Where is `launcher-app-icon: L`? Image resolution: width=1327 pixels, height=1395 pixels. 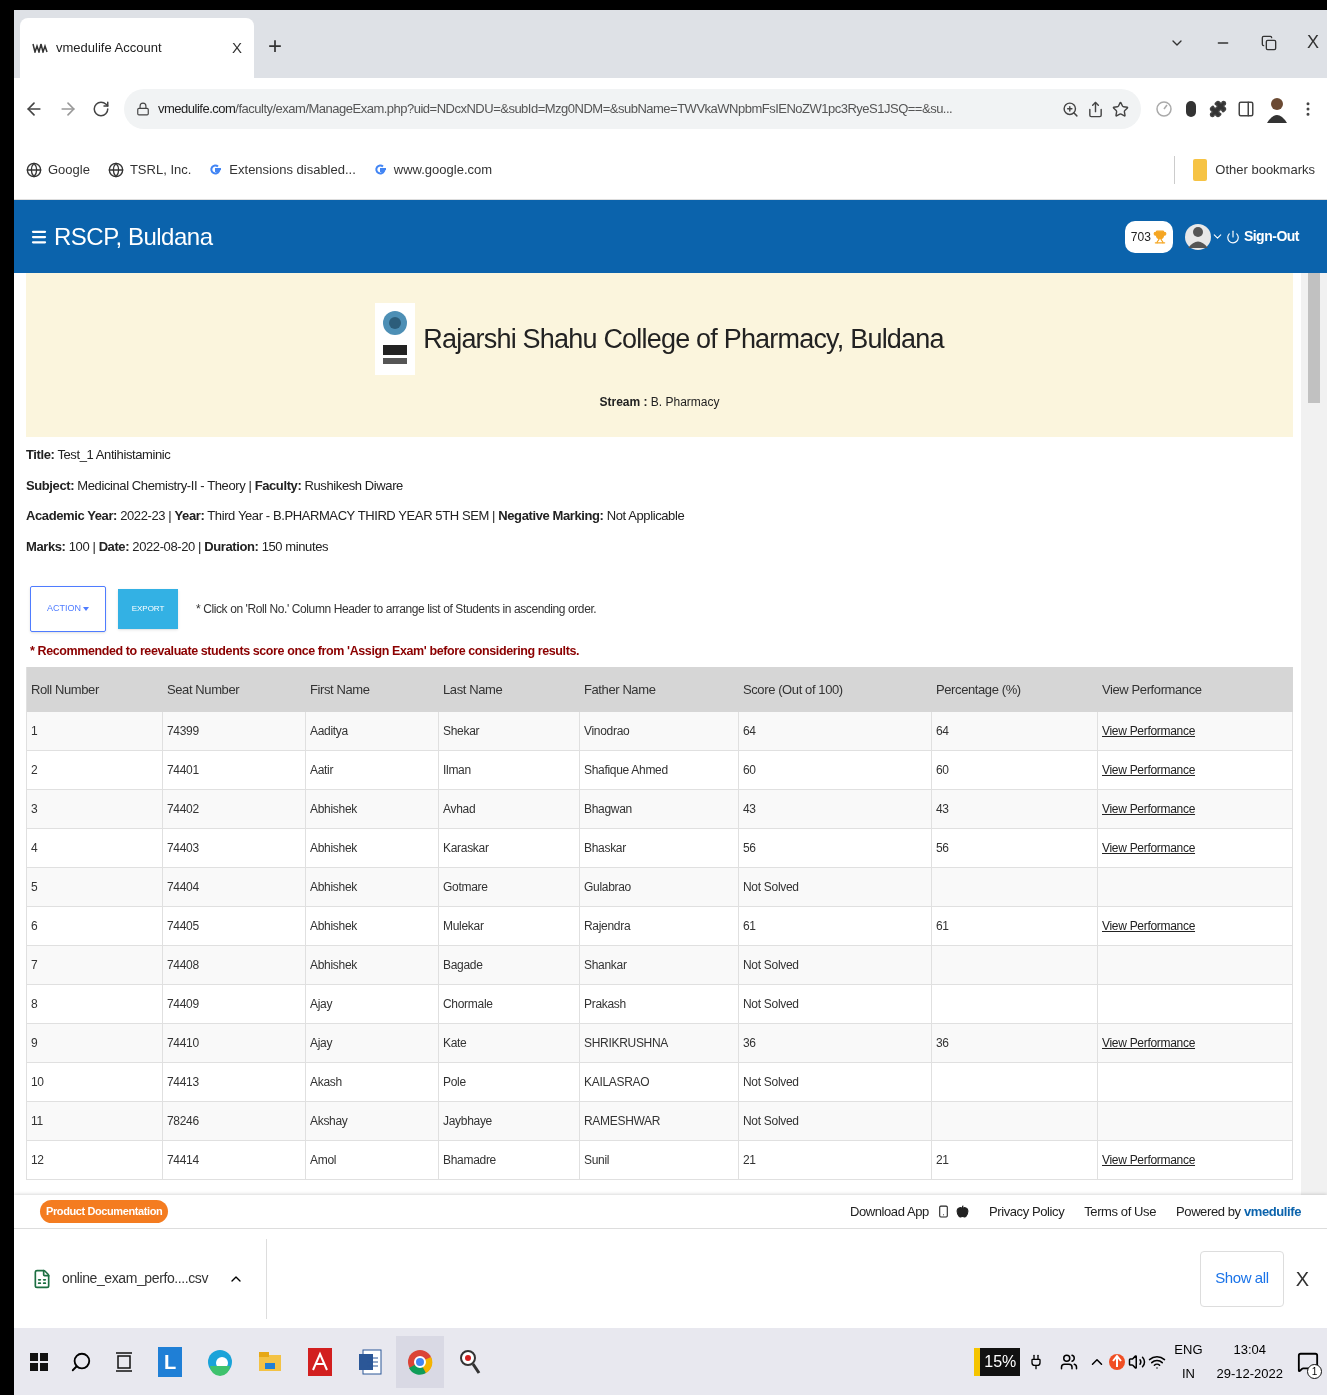 launcher-app-icon: L is located at coordinates (170, 1361).